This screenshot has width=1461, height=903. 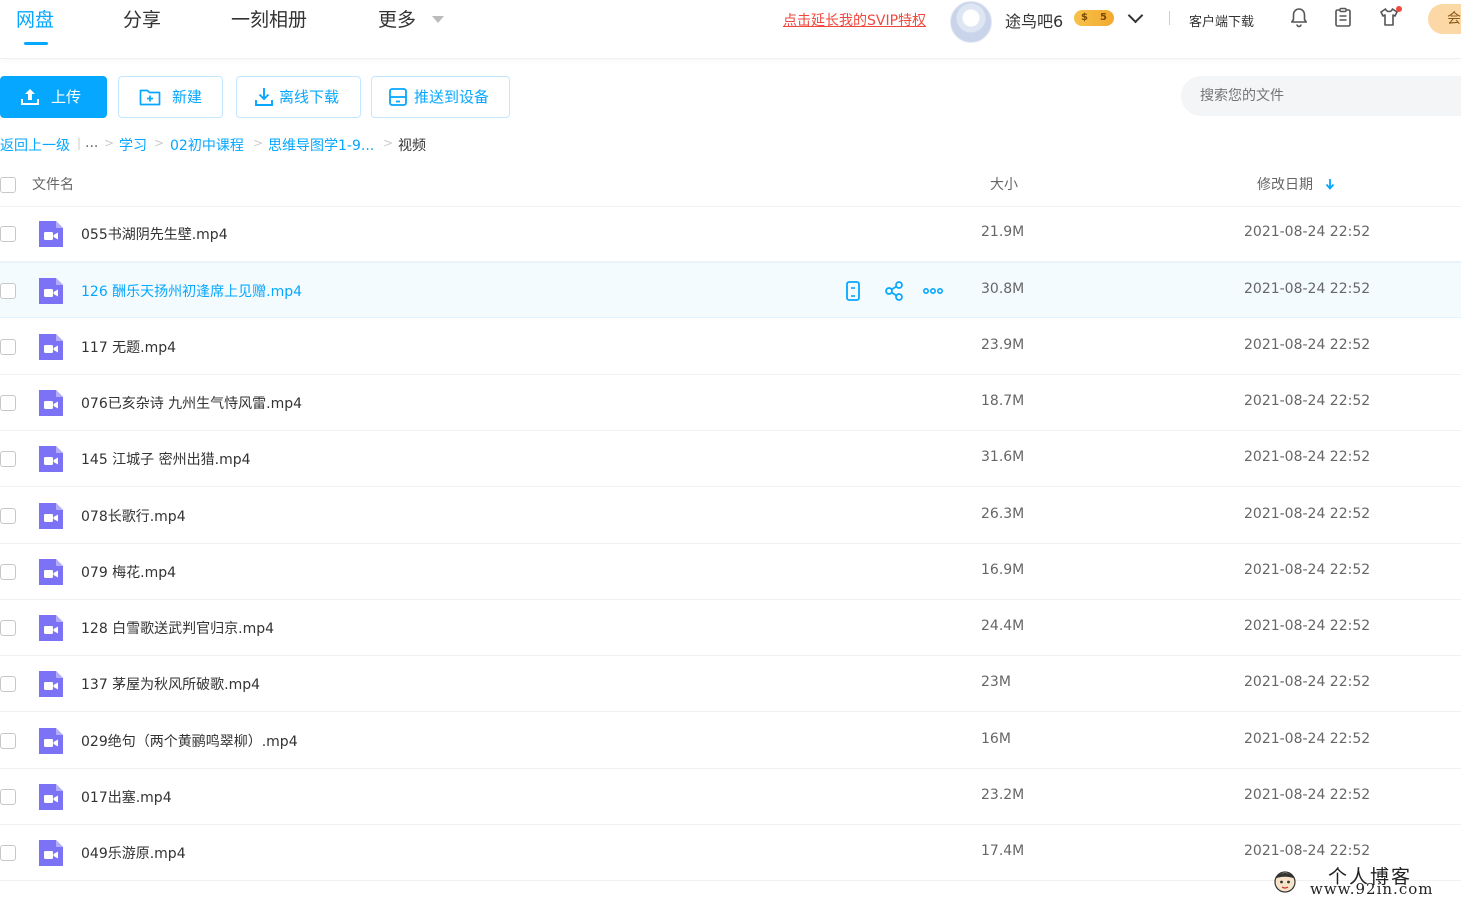 What do you see at coordinates (1003, 457) in the screenshot?
I see `file-size: 31.6M` at bounding box center [1003, 457].